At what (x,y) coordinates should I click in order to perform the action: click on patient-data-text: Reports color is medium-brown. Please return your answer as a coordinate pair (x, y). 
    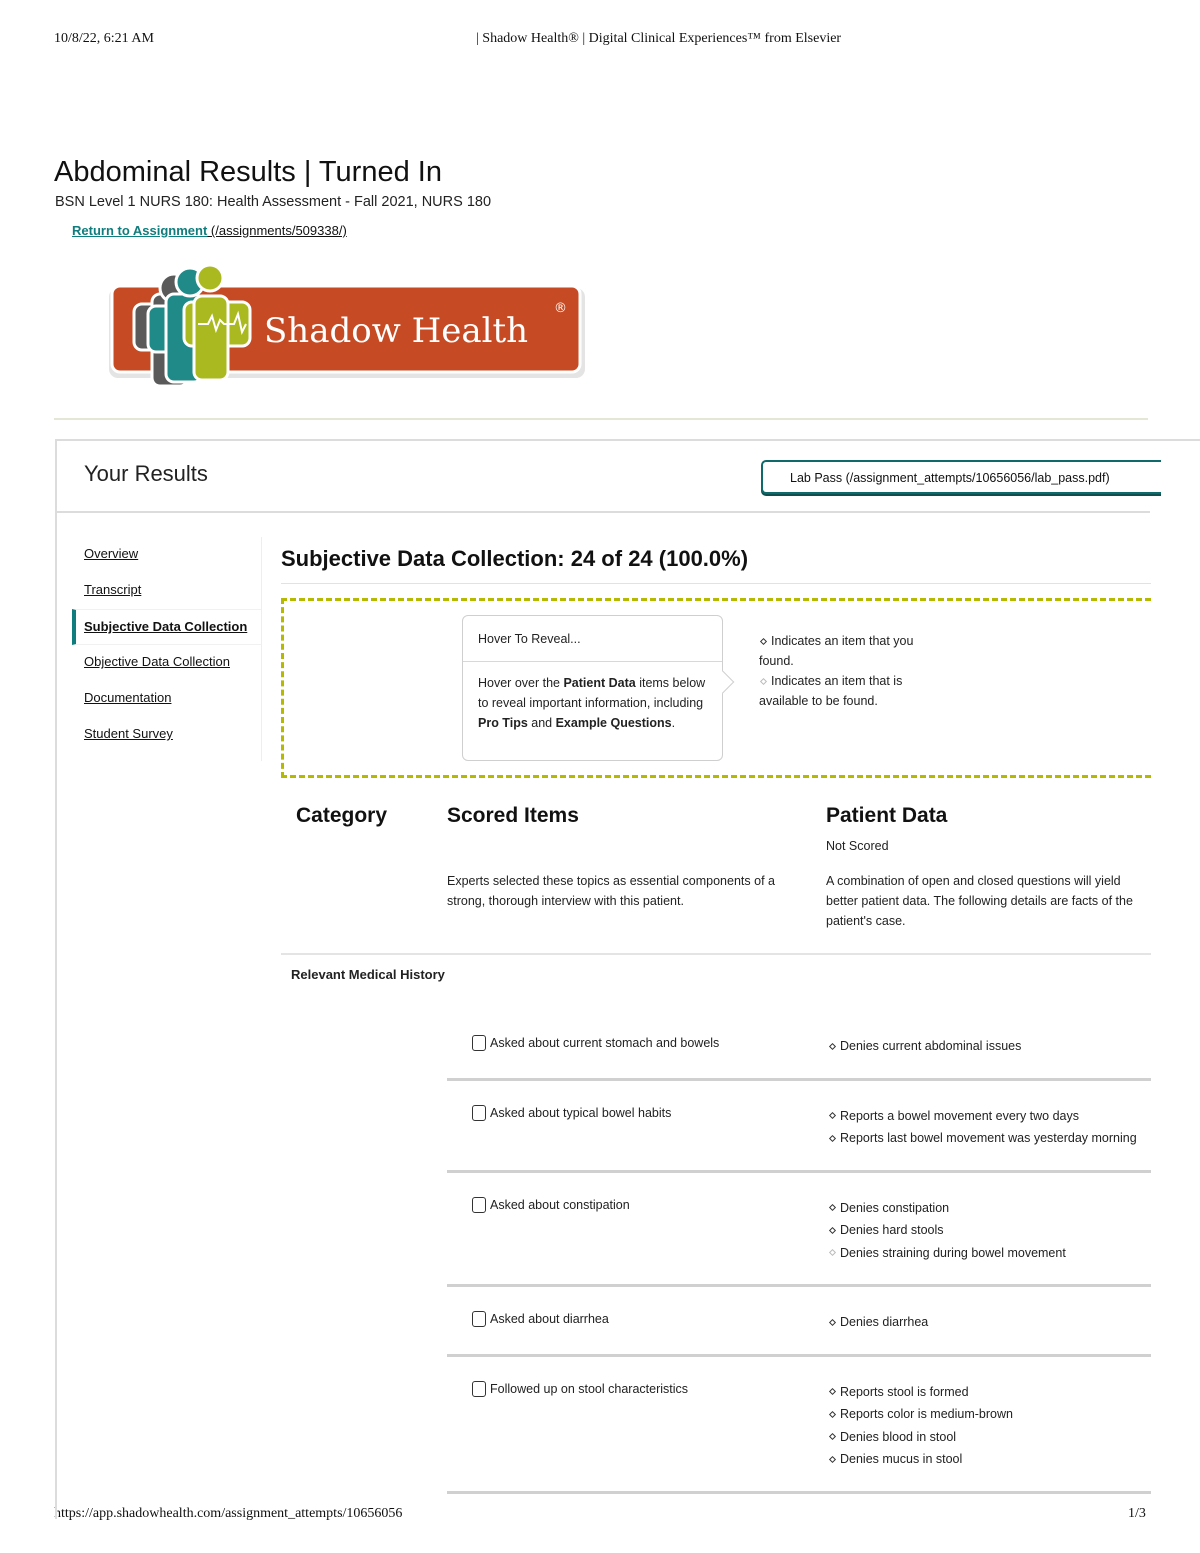
    Looking at the image, I should click on (926, 1414).